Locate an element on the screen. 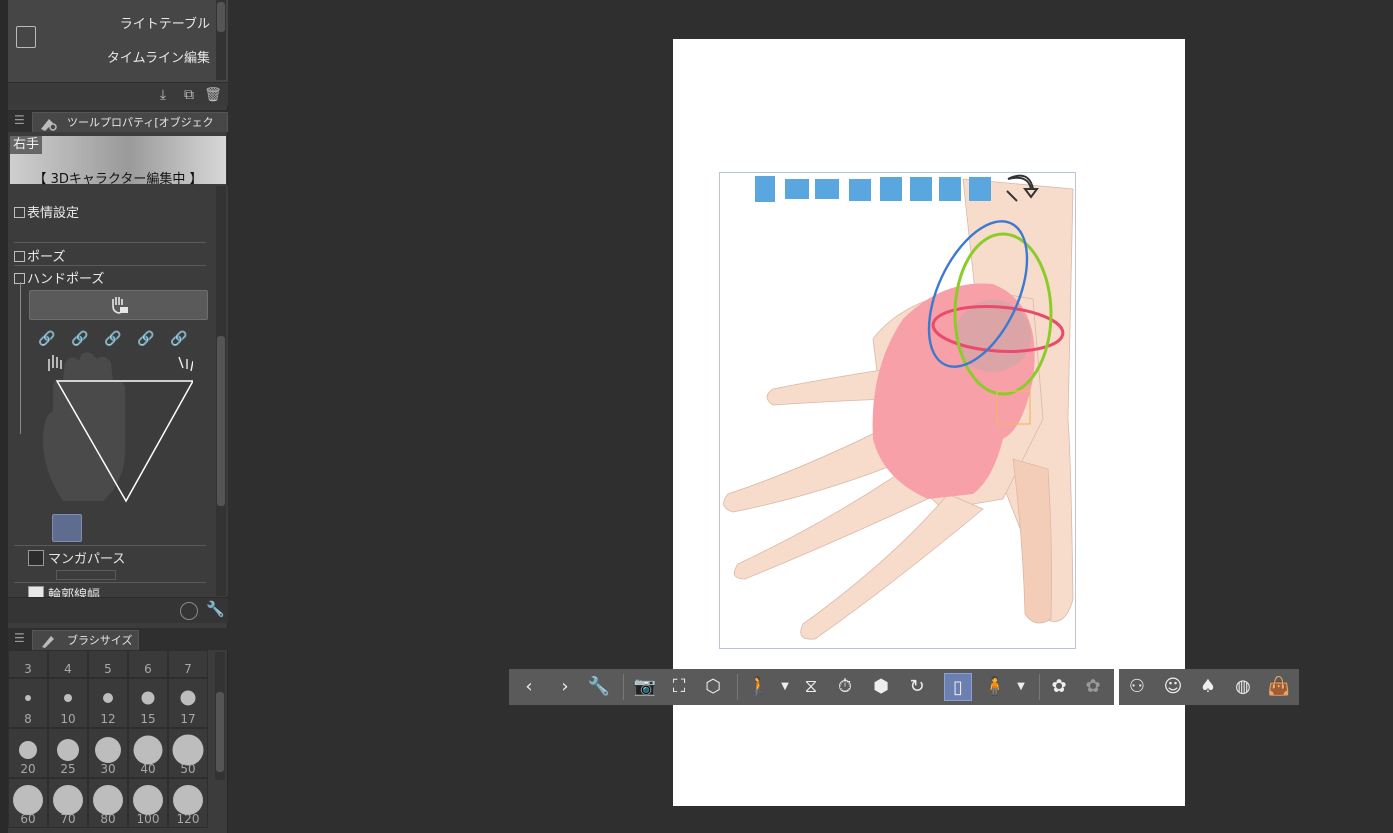  brush-size-cell: 80 is located at coordinates (108, 803).